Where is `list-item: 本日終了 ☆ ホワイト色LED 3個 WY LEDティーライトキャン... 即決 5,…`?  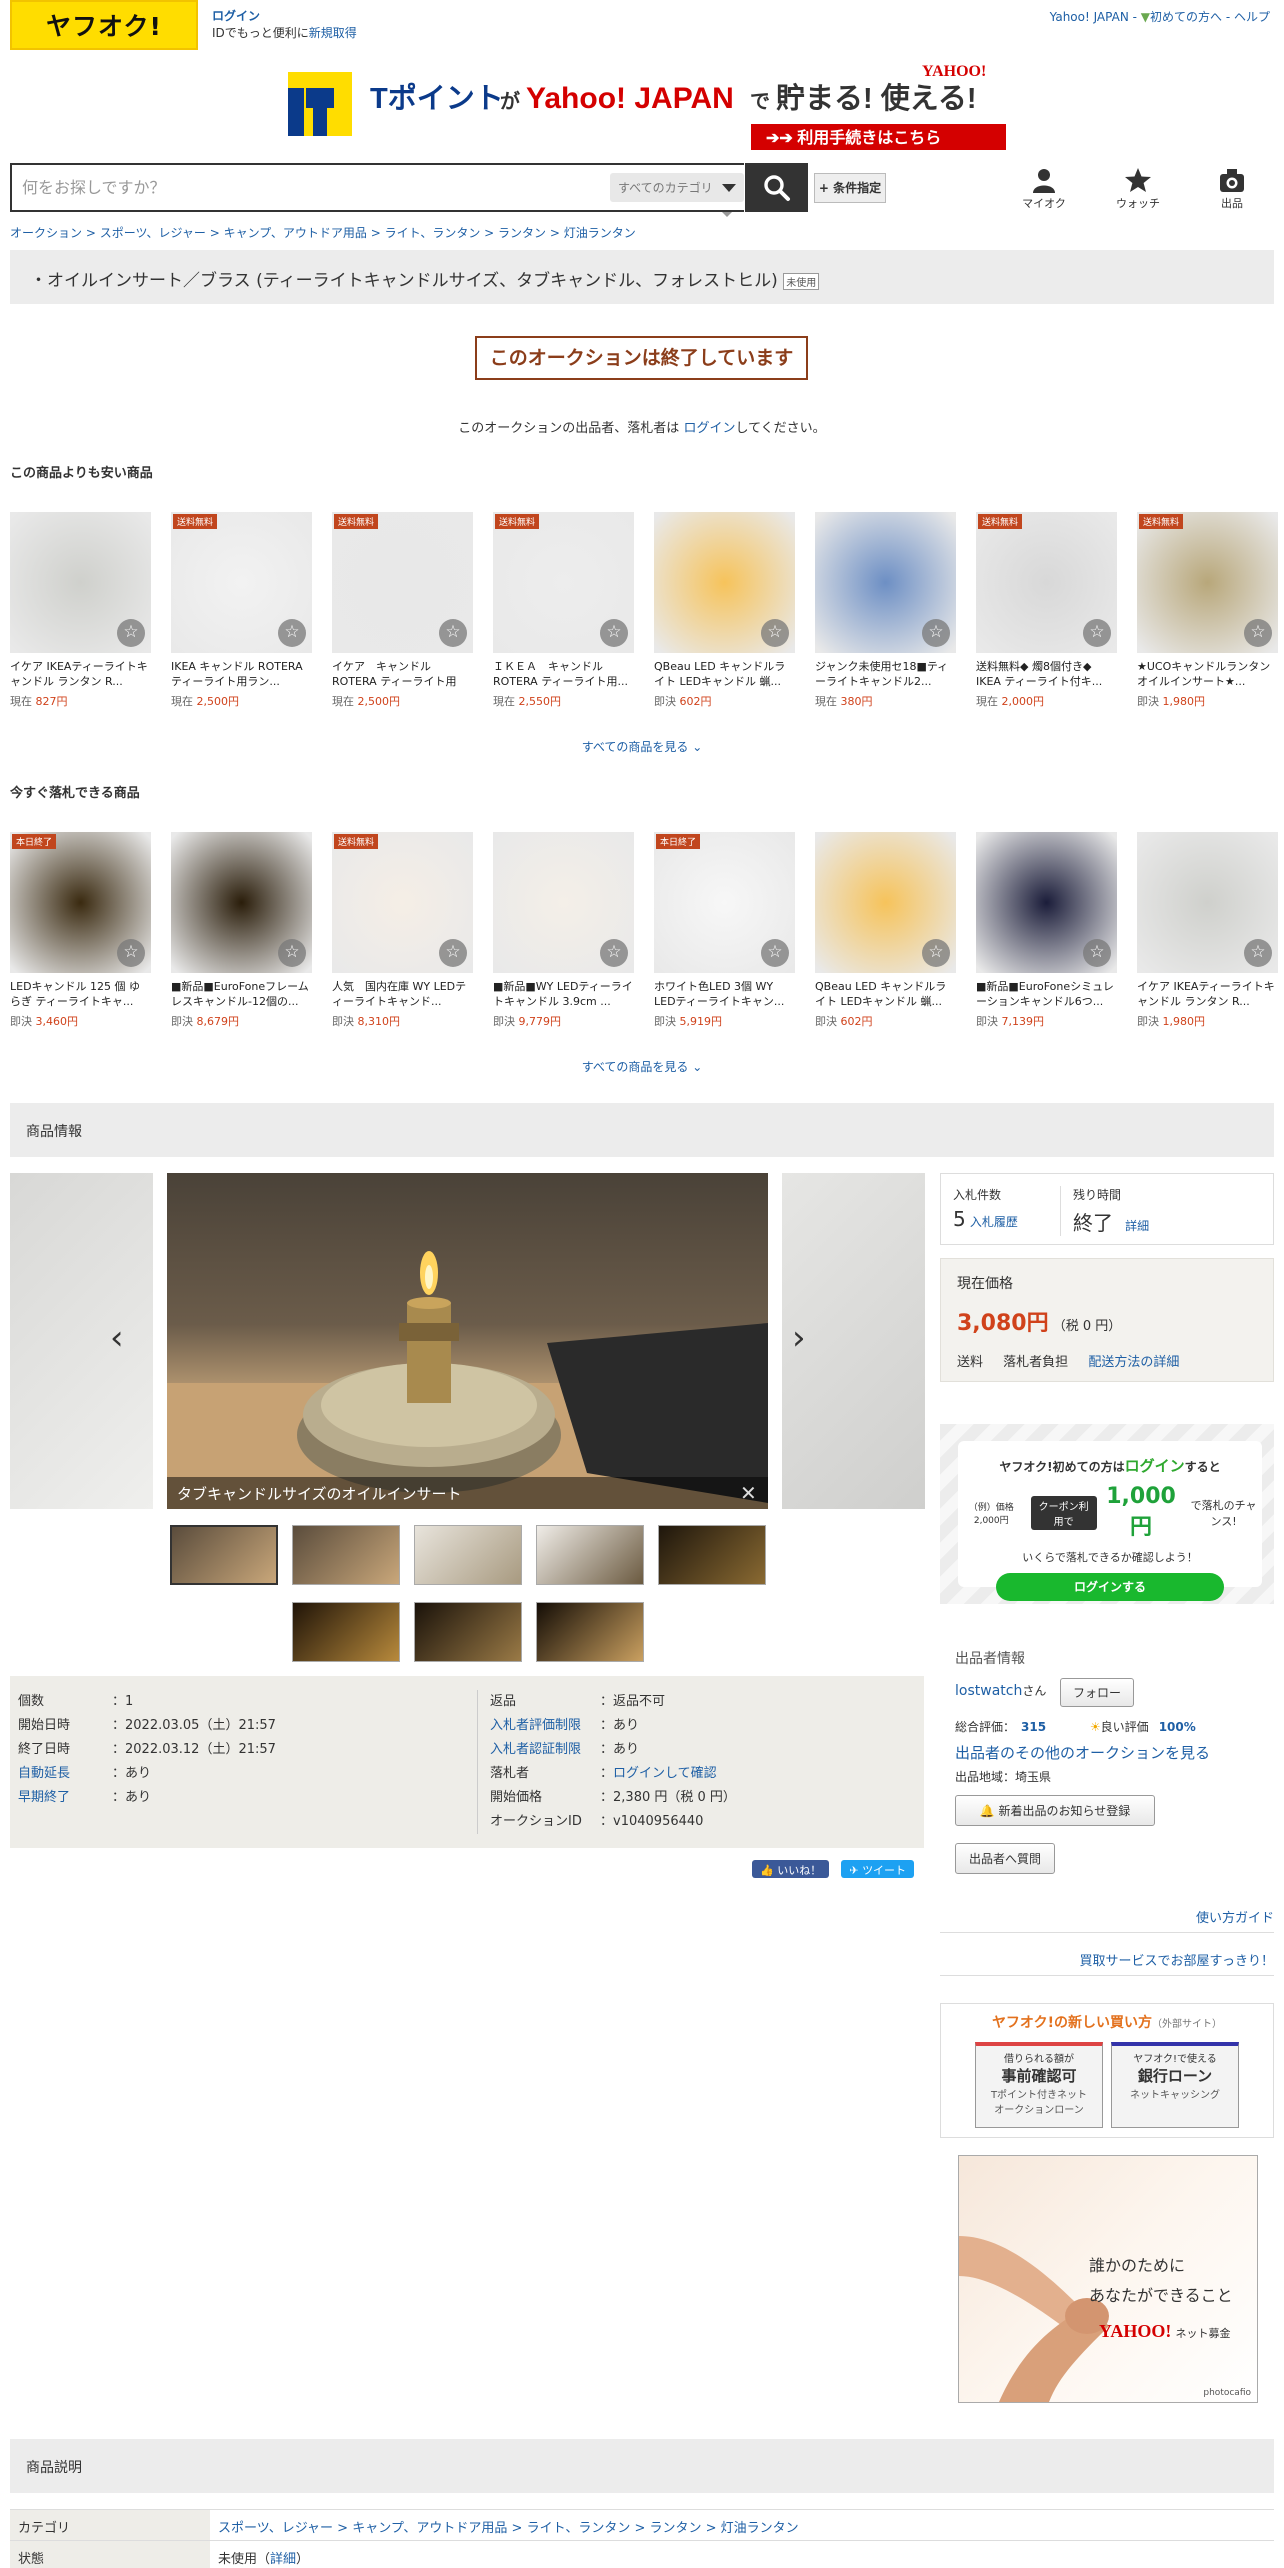
list-item: 本日終了 ☆ ホワイト色LED 3個 WY LEDティーライトキャン... 即決 5,… is located at coordinates (724, 930).